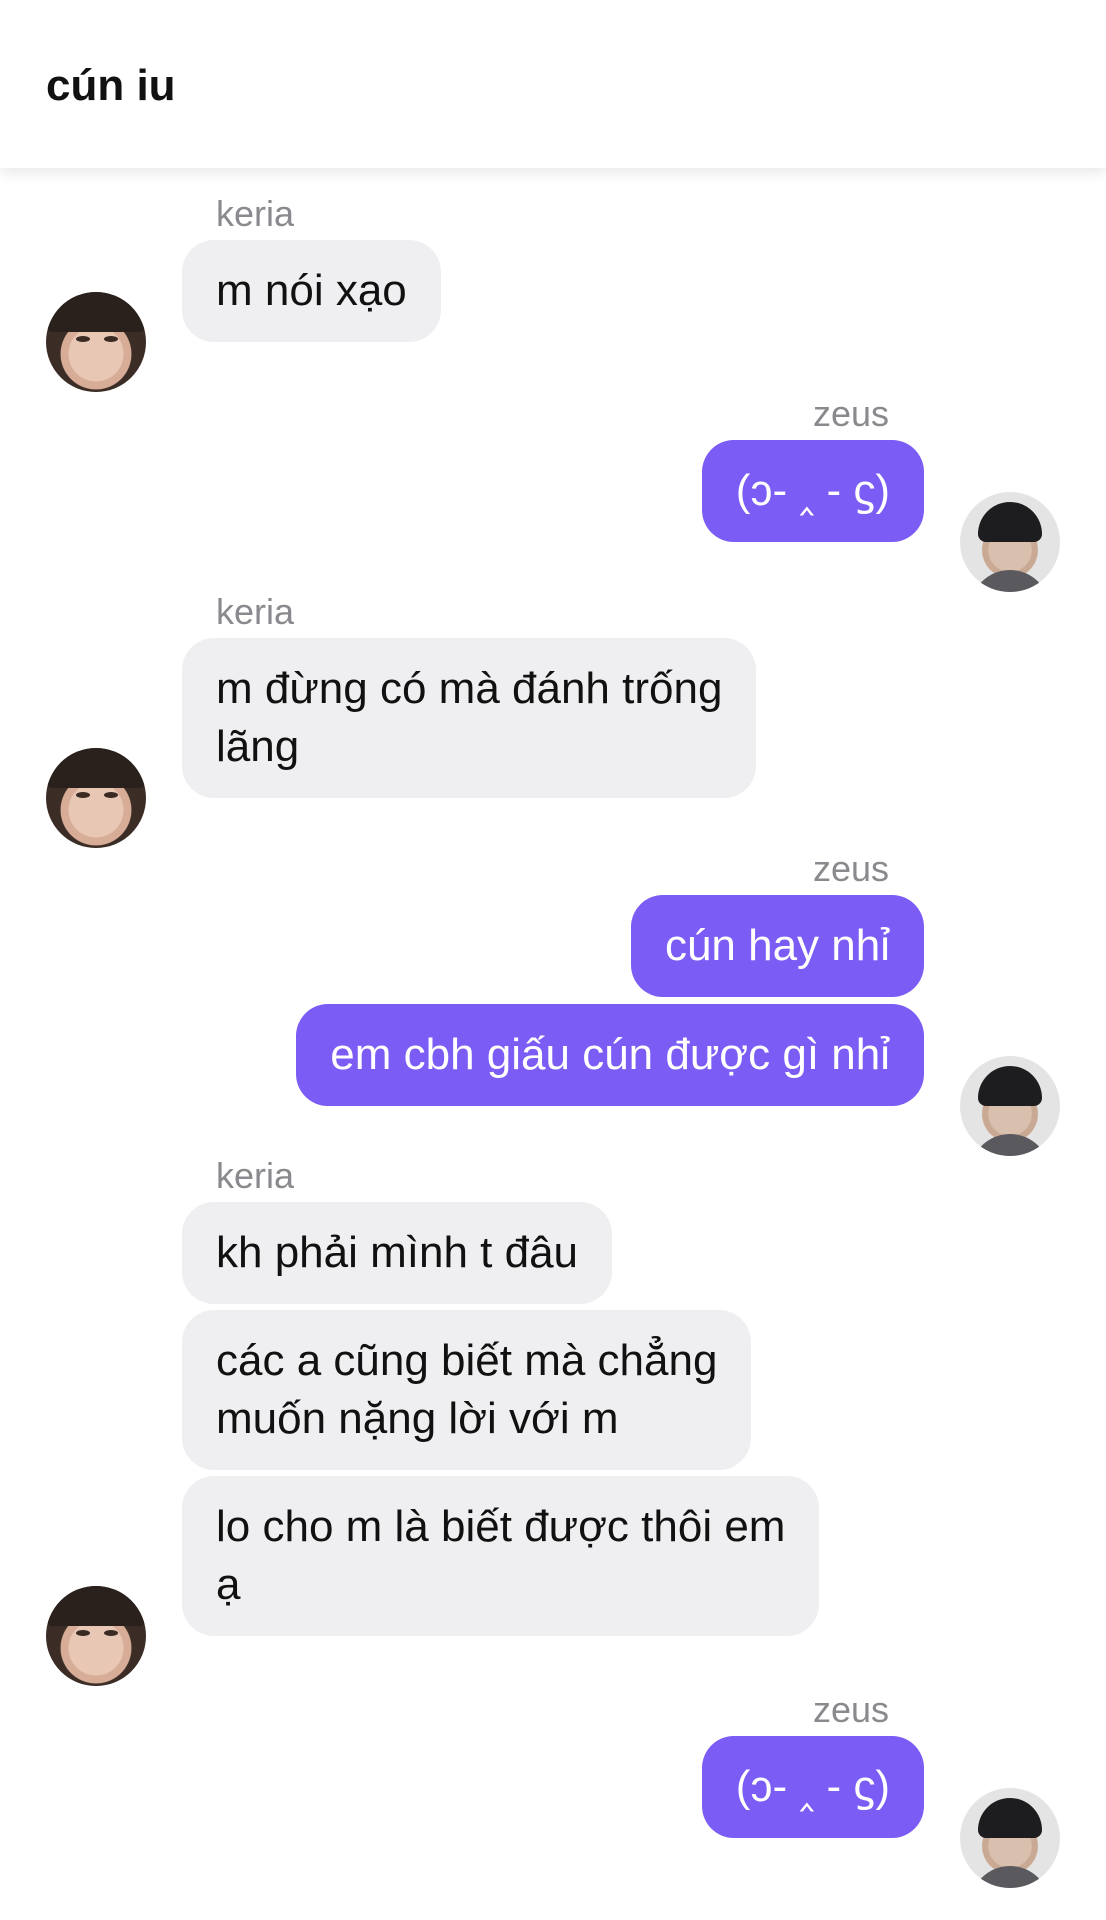 The image size is (1106, 1920). Describe the element at coordinates (553, 84) in the screenshot. I see `chat-header: cún iu` at that location.